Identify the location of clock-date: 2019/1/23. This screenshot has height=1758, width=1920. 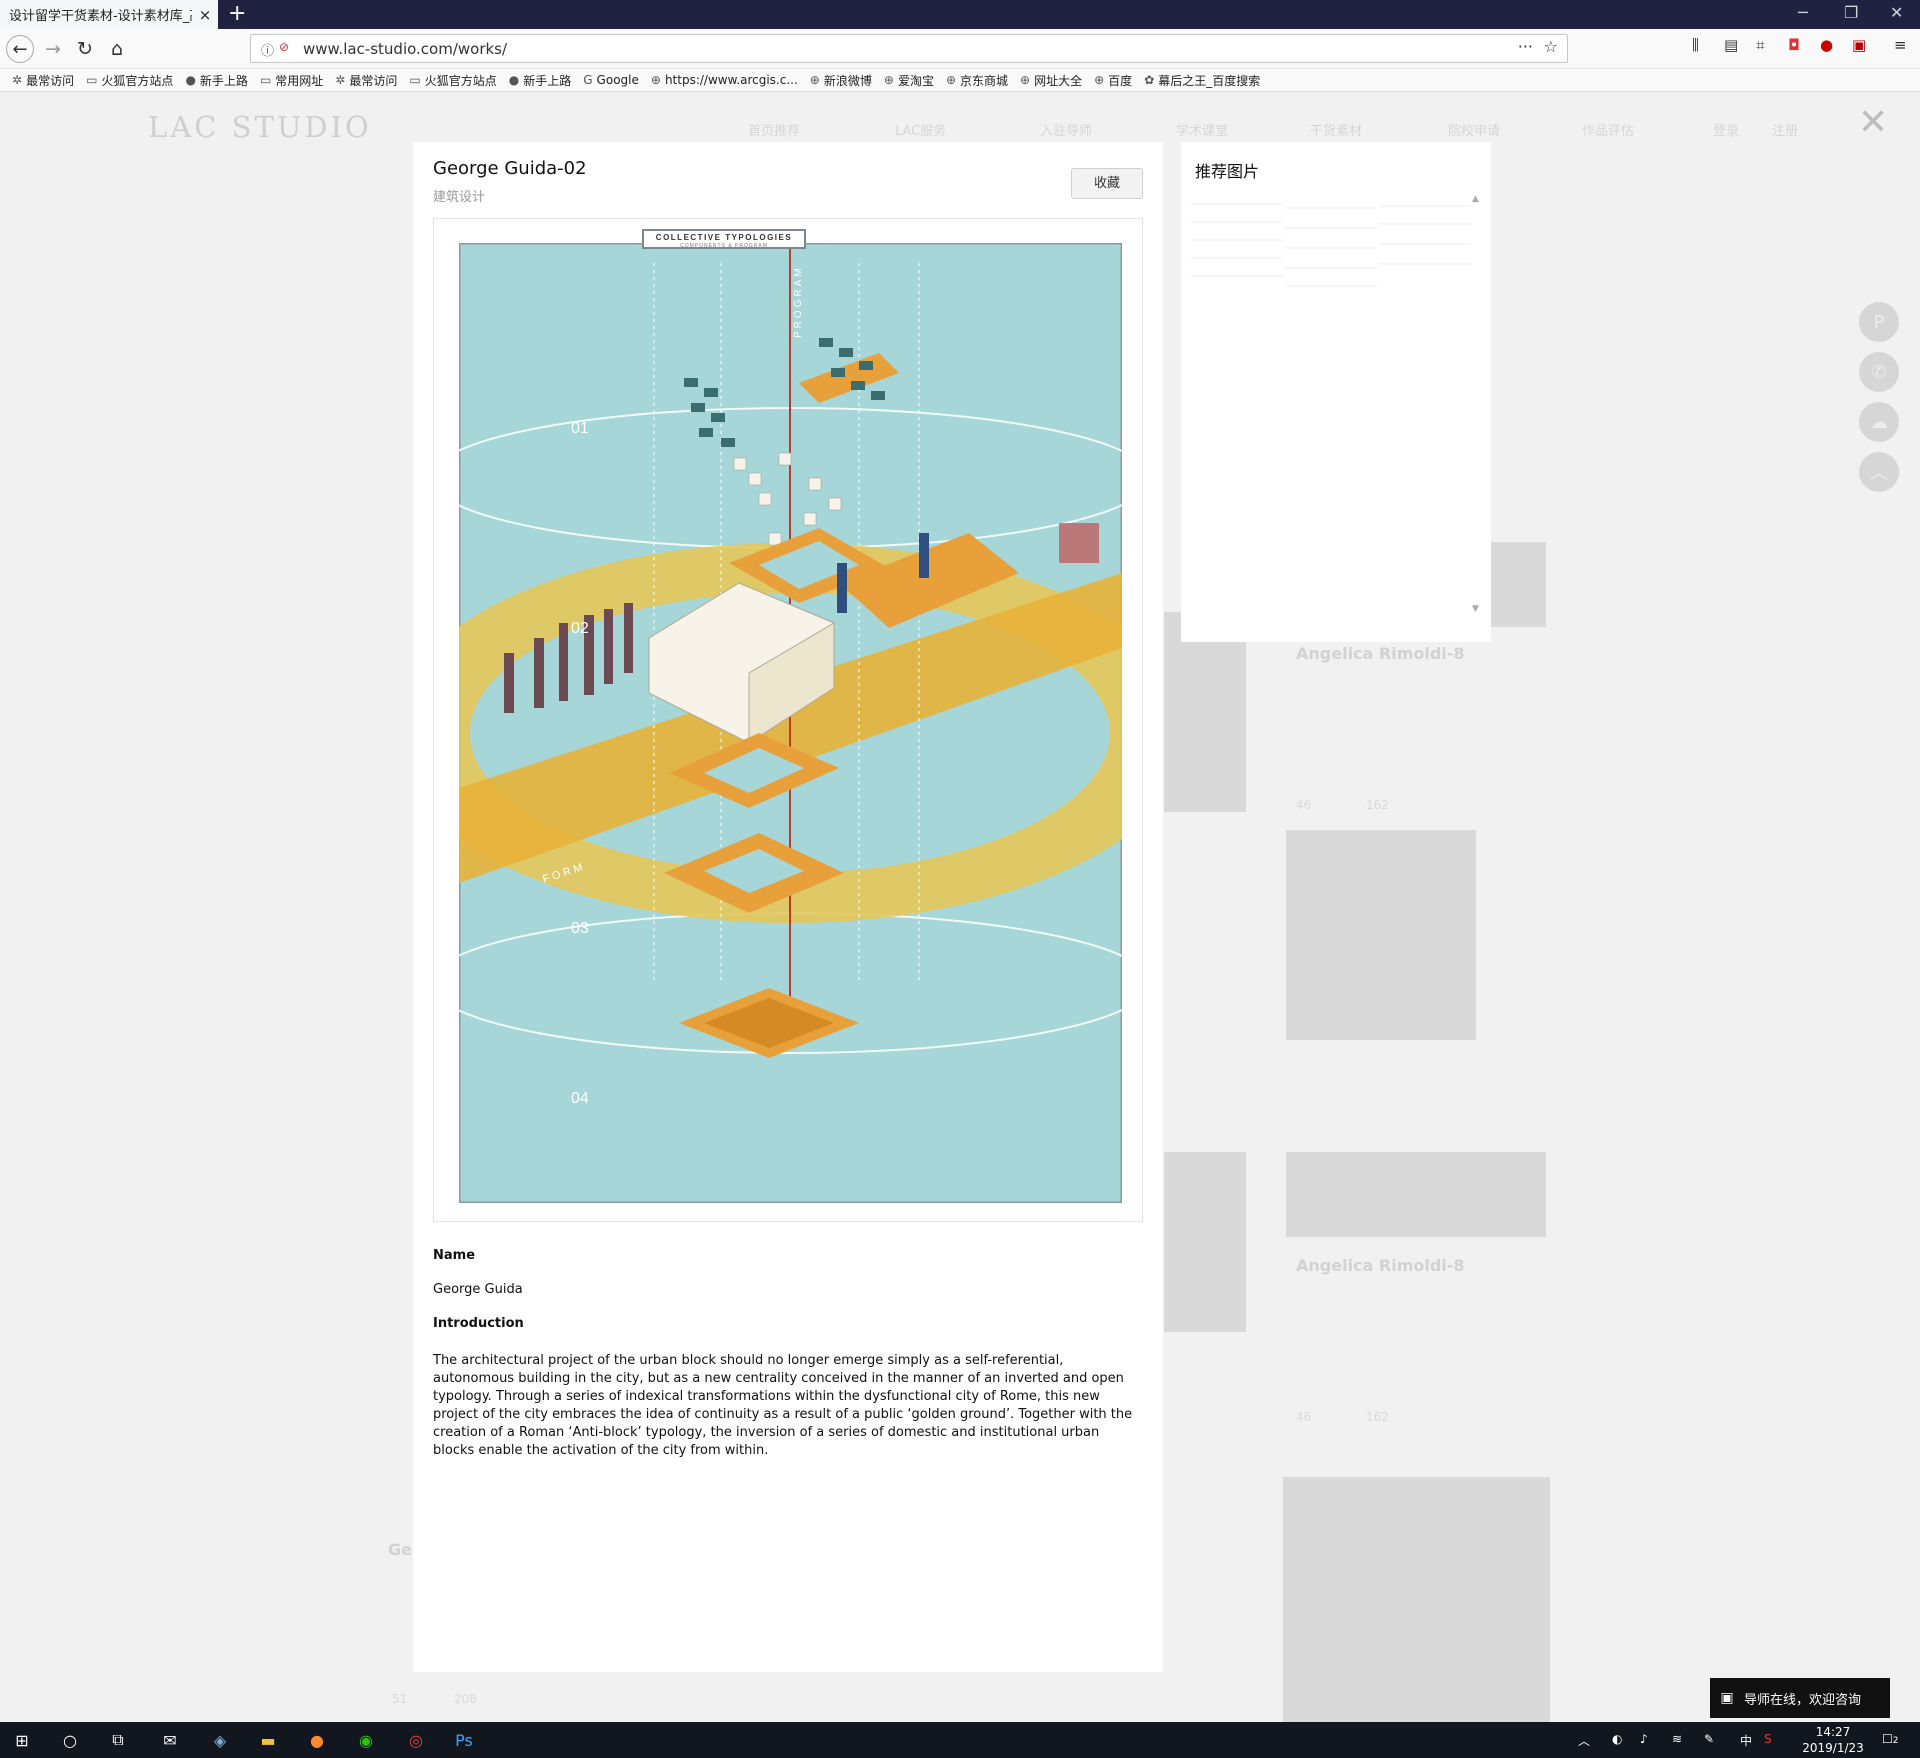
(1833, 1748).